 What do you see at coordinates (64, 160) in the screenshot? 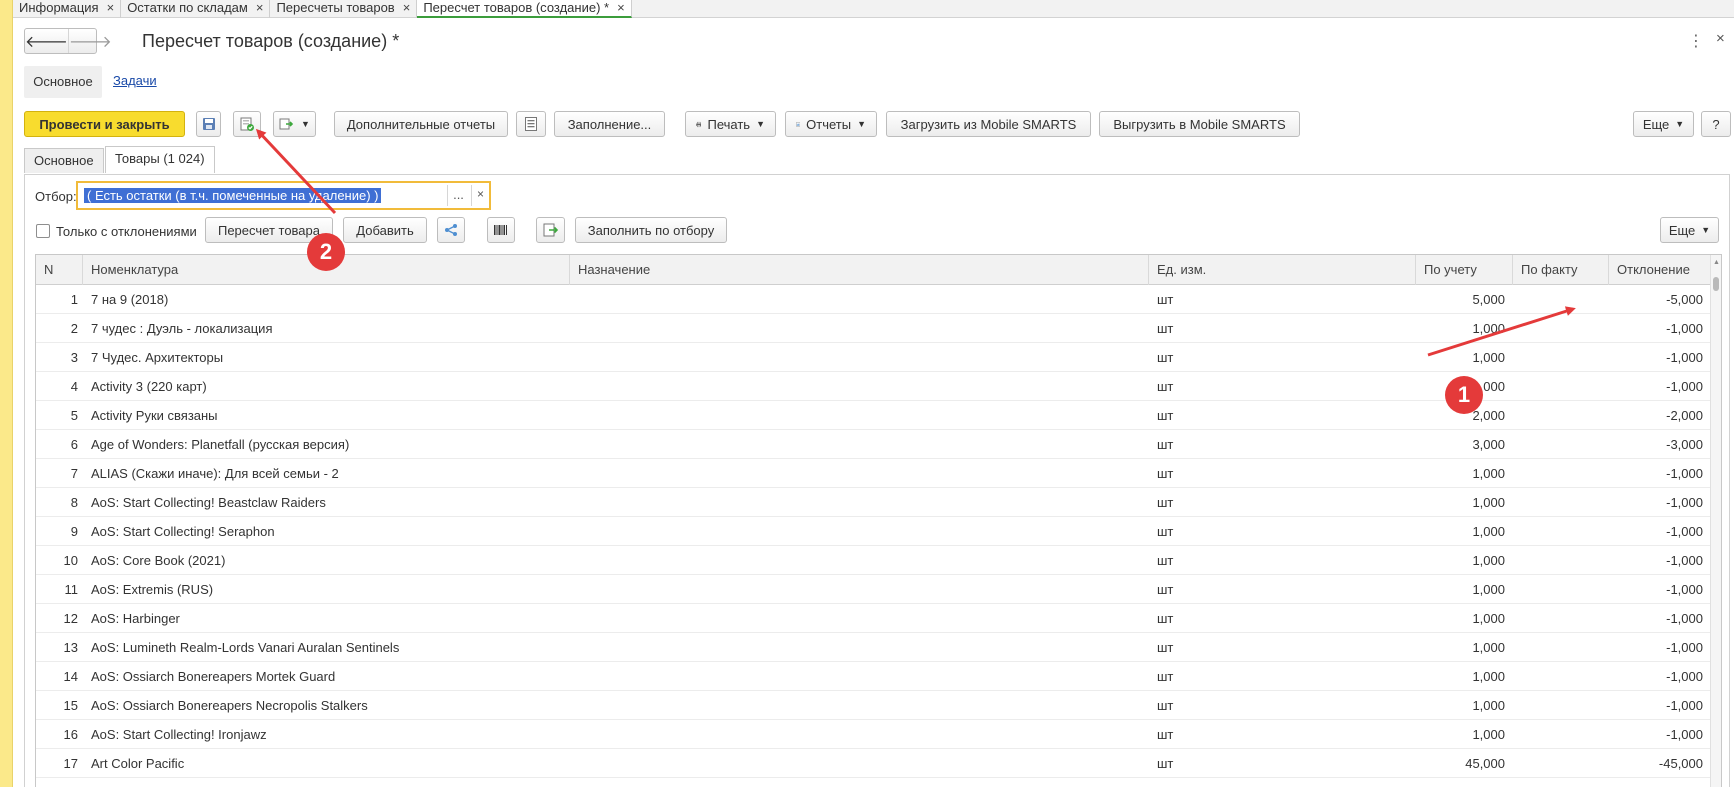
I see `tab-main: Основное` at bounding box center [64, 160].